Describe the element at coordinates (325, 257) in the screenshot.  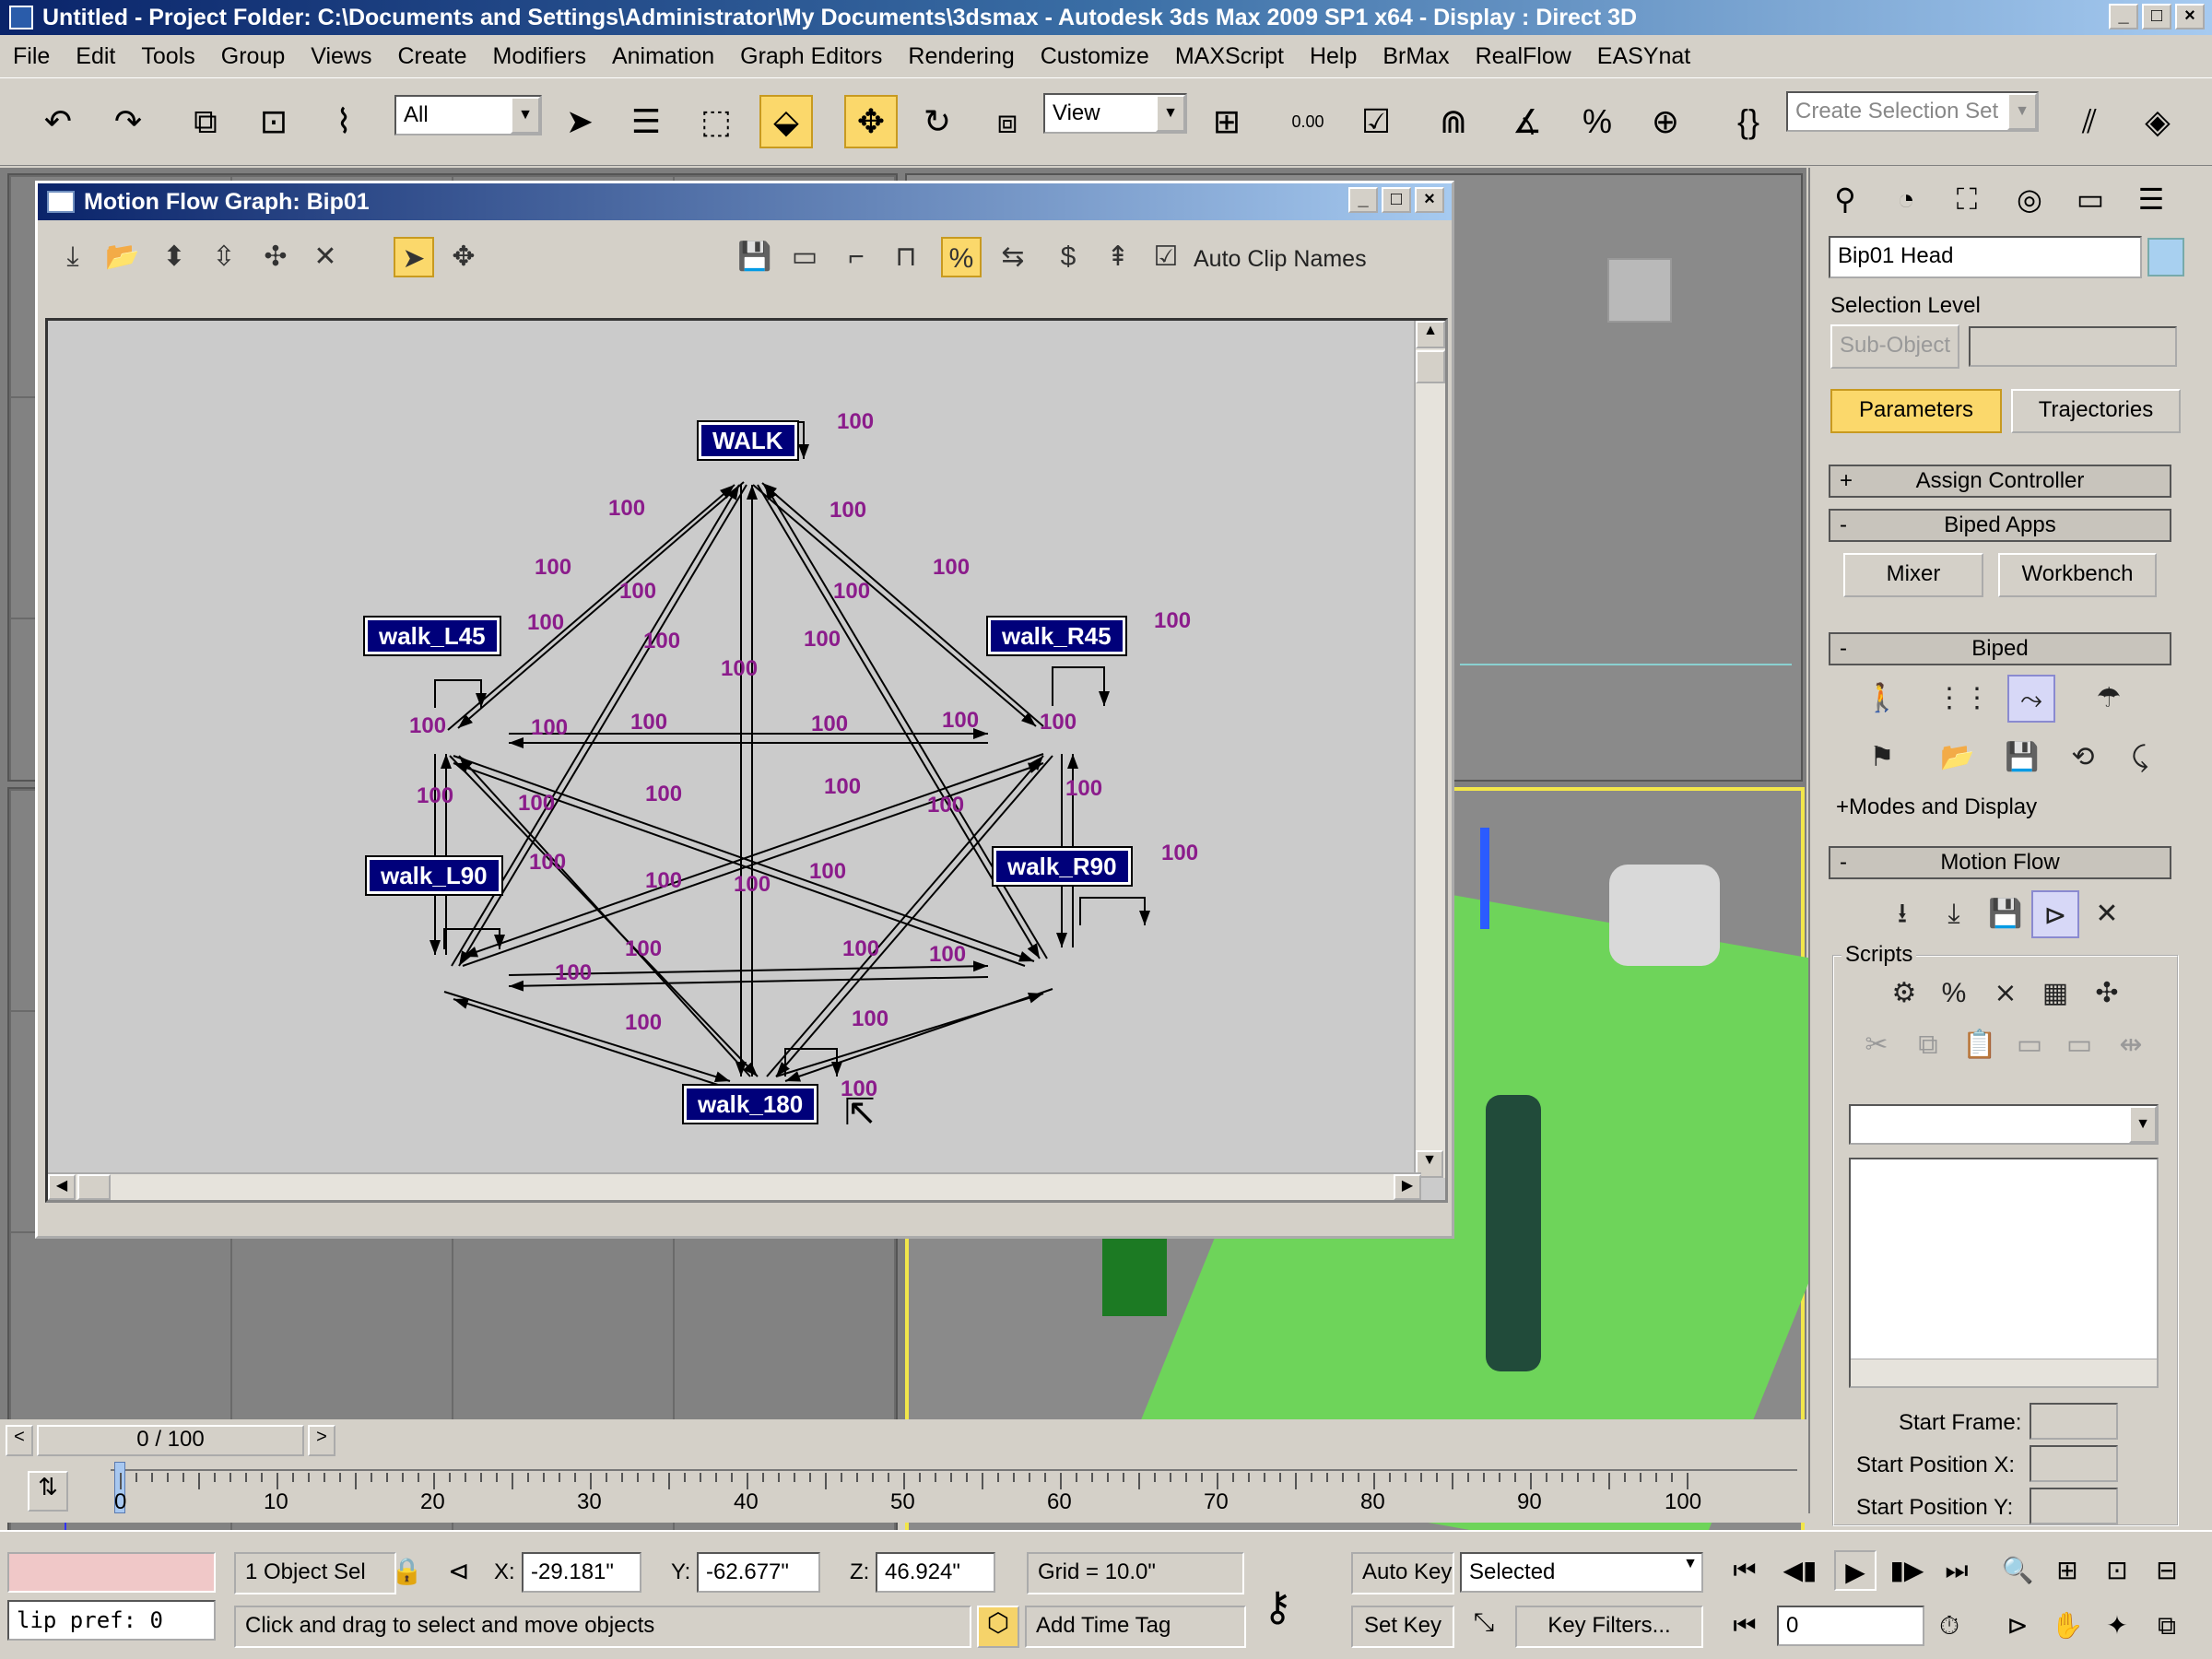
I see `delete-icon: ✕` at that location.